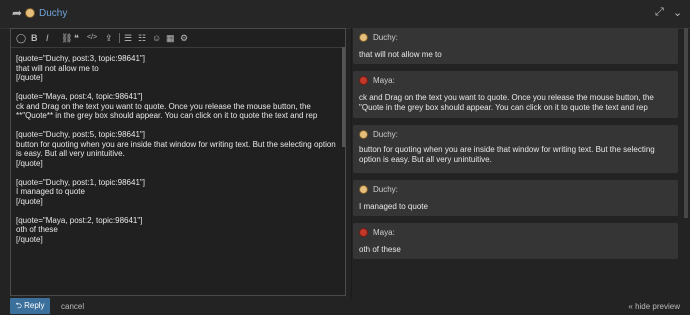 This screenshot has width=690, height=315. Describe the element at coordinates (109, 38) in the screenshot. I see `upload-icon: ⇪` at that location.